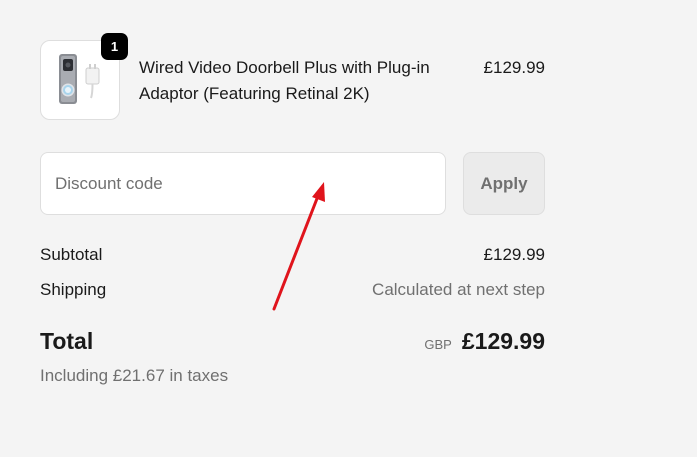 The image size is (697, 457). I want to click on subtotal-label: Subtotal, so click(71, 254).